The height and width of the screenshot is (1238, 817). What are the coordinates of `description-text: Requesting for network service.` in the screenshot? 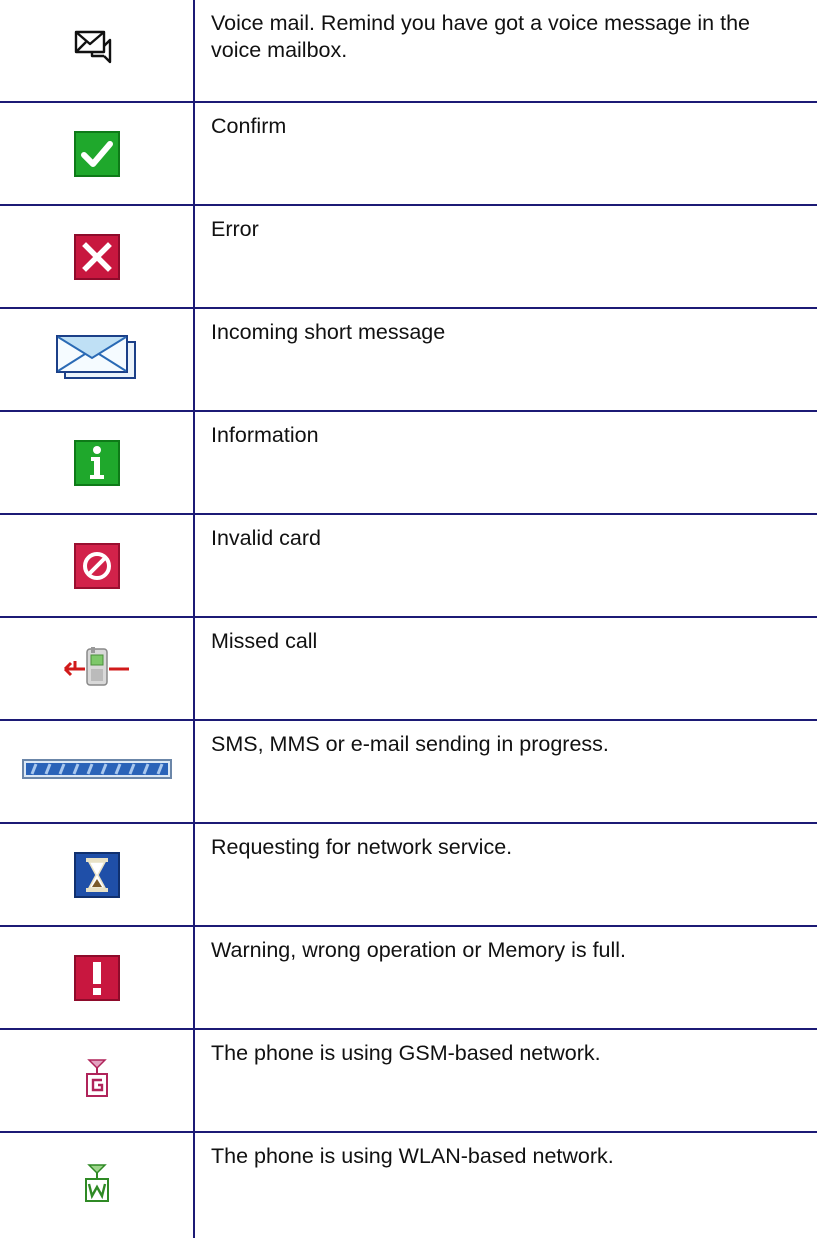 It's located at (505, 874).